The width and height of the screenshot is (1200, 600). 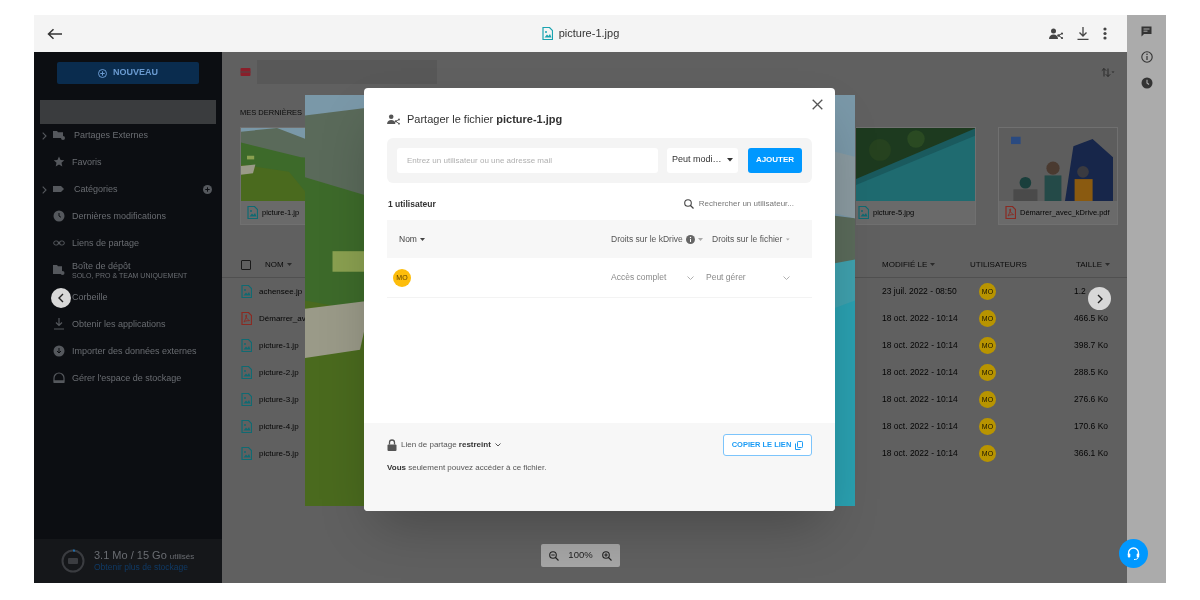 What do you see at coordinates (580, 555) in the screenshot?
I see `zoom-level: 100%` at bounding box center [580, 555].